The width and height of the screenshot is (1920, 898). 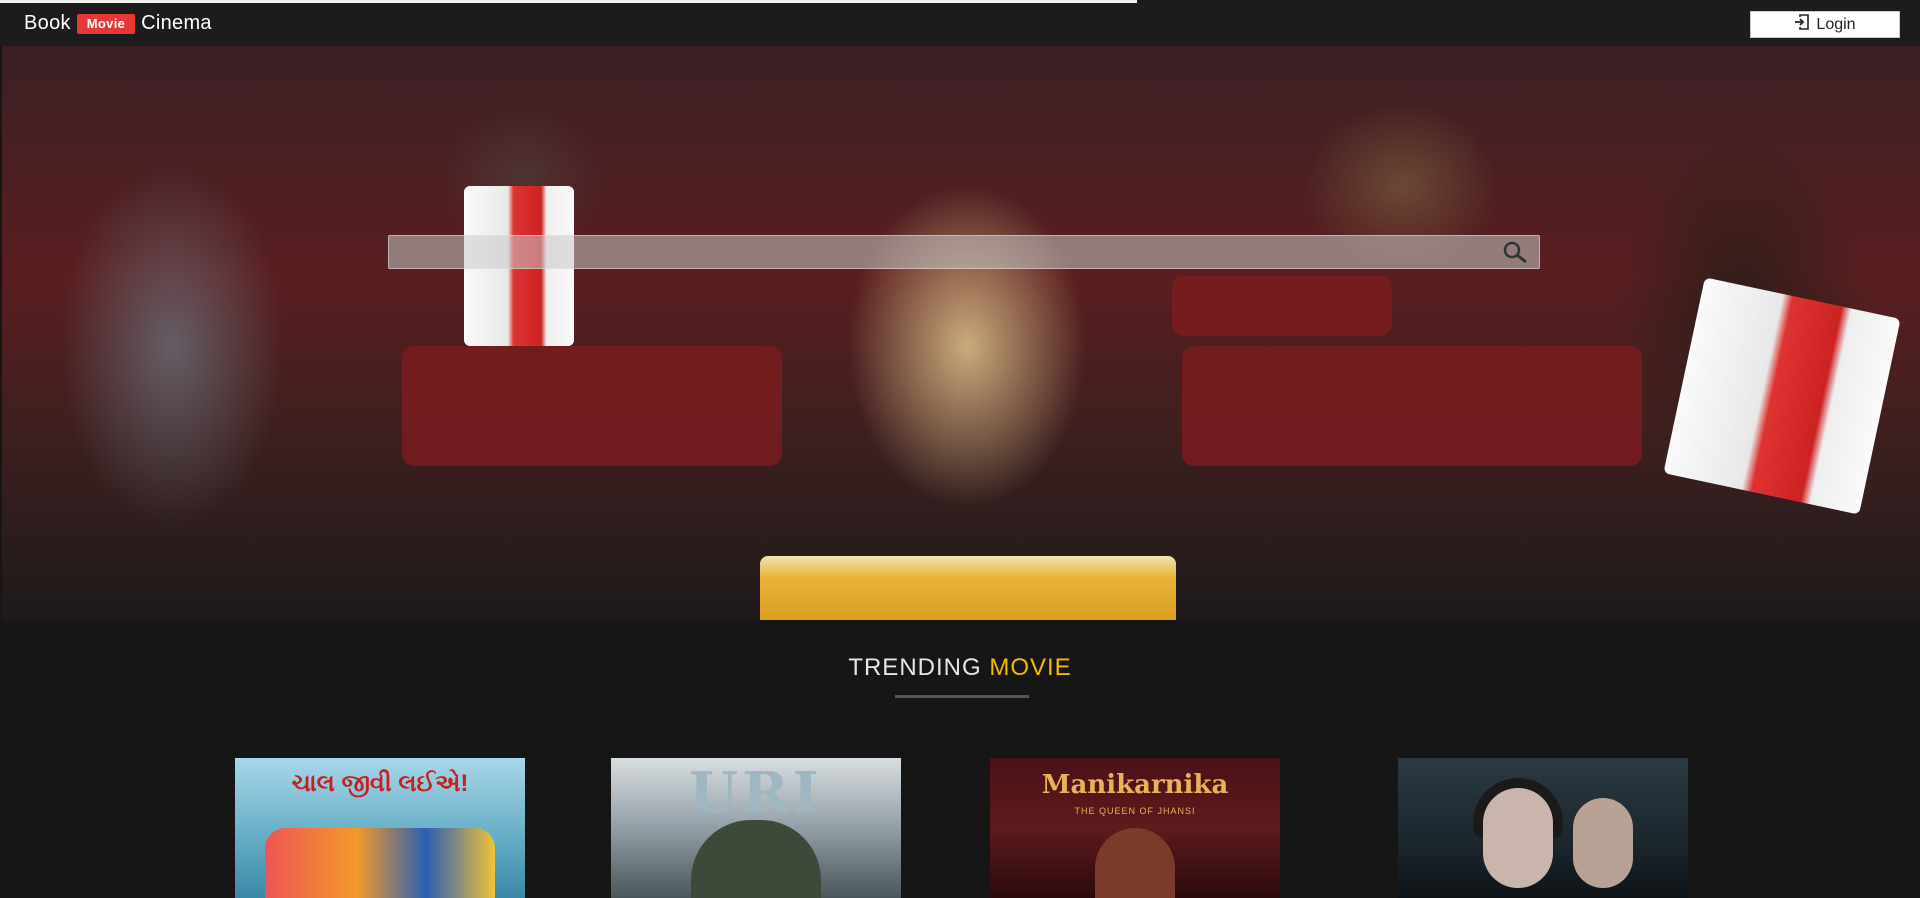 I want to click on title-divider, so click(x=962, y=696).